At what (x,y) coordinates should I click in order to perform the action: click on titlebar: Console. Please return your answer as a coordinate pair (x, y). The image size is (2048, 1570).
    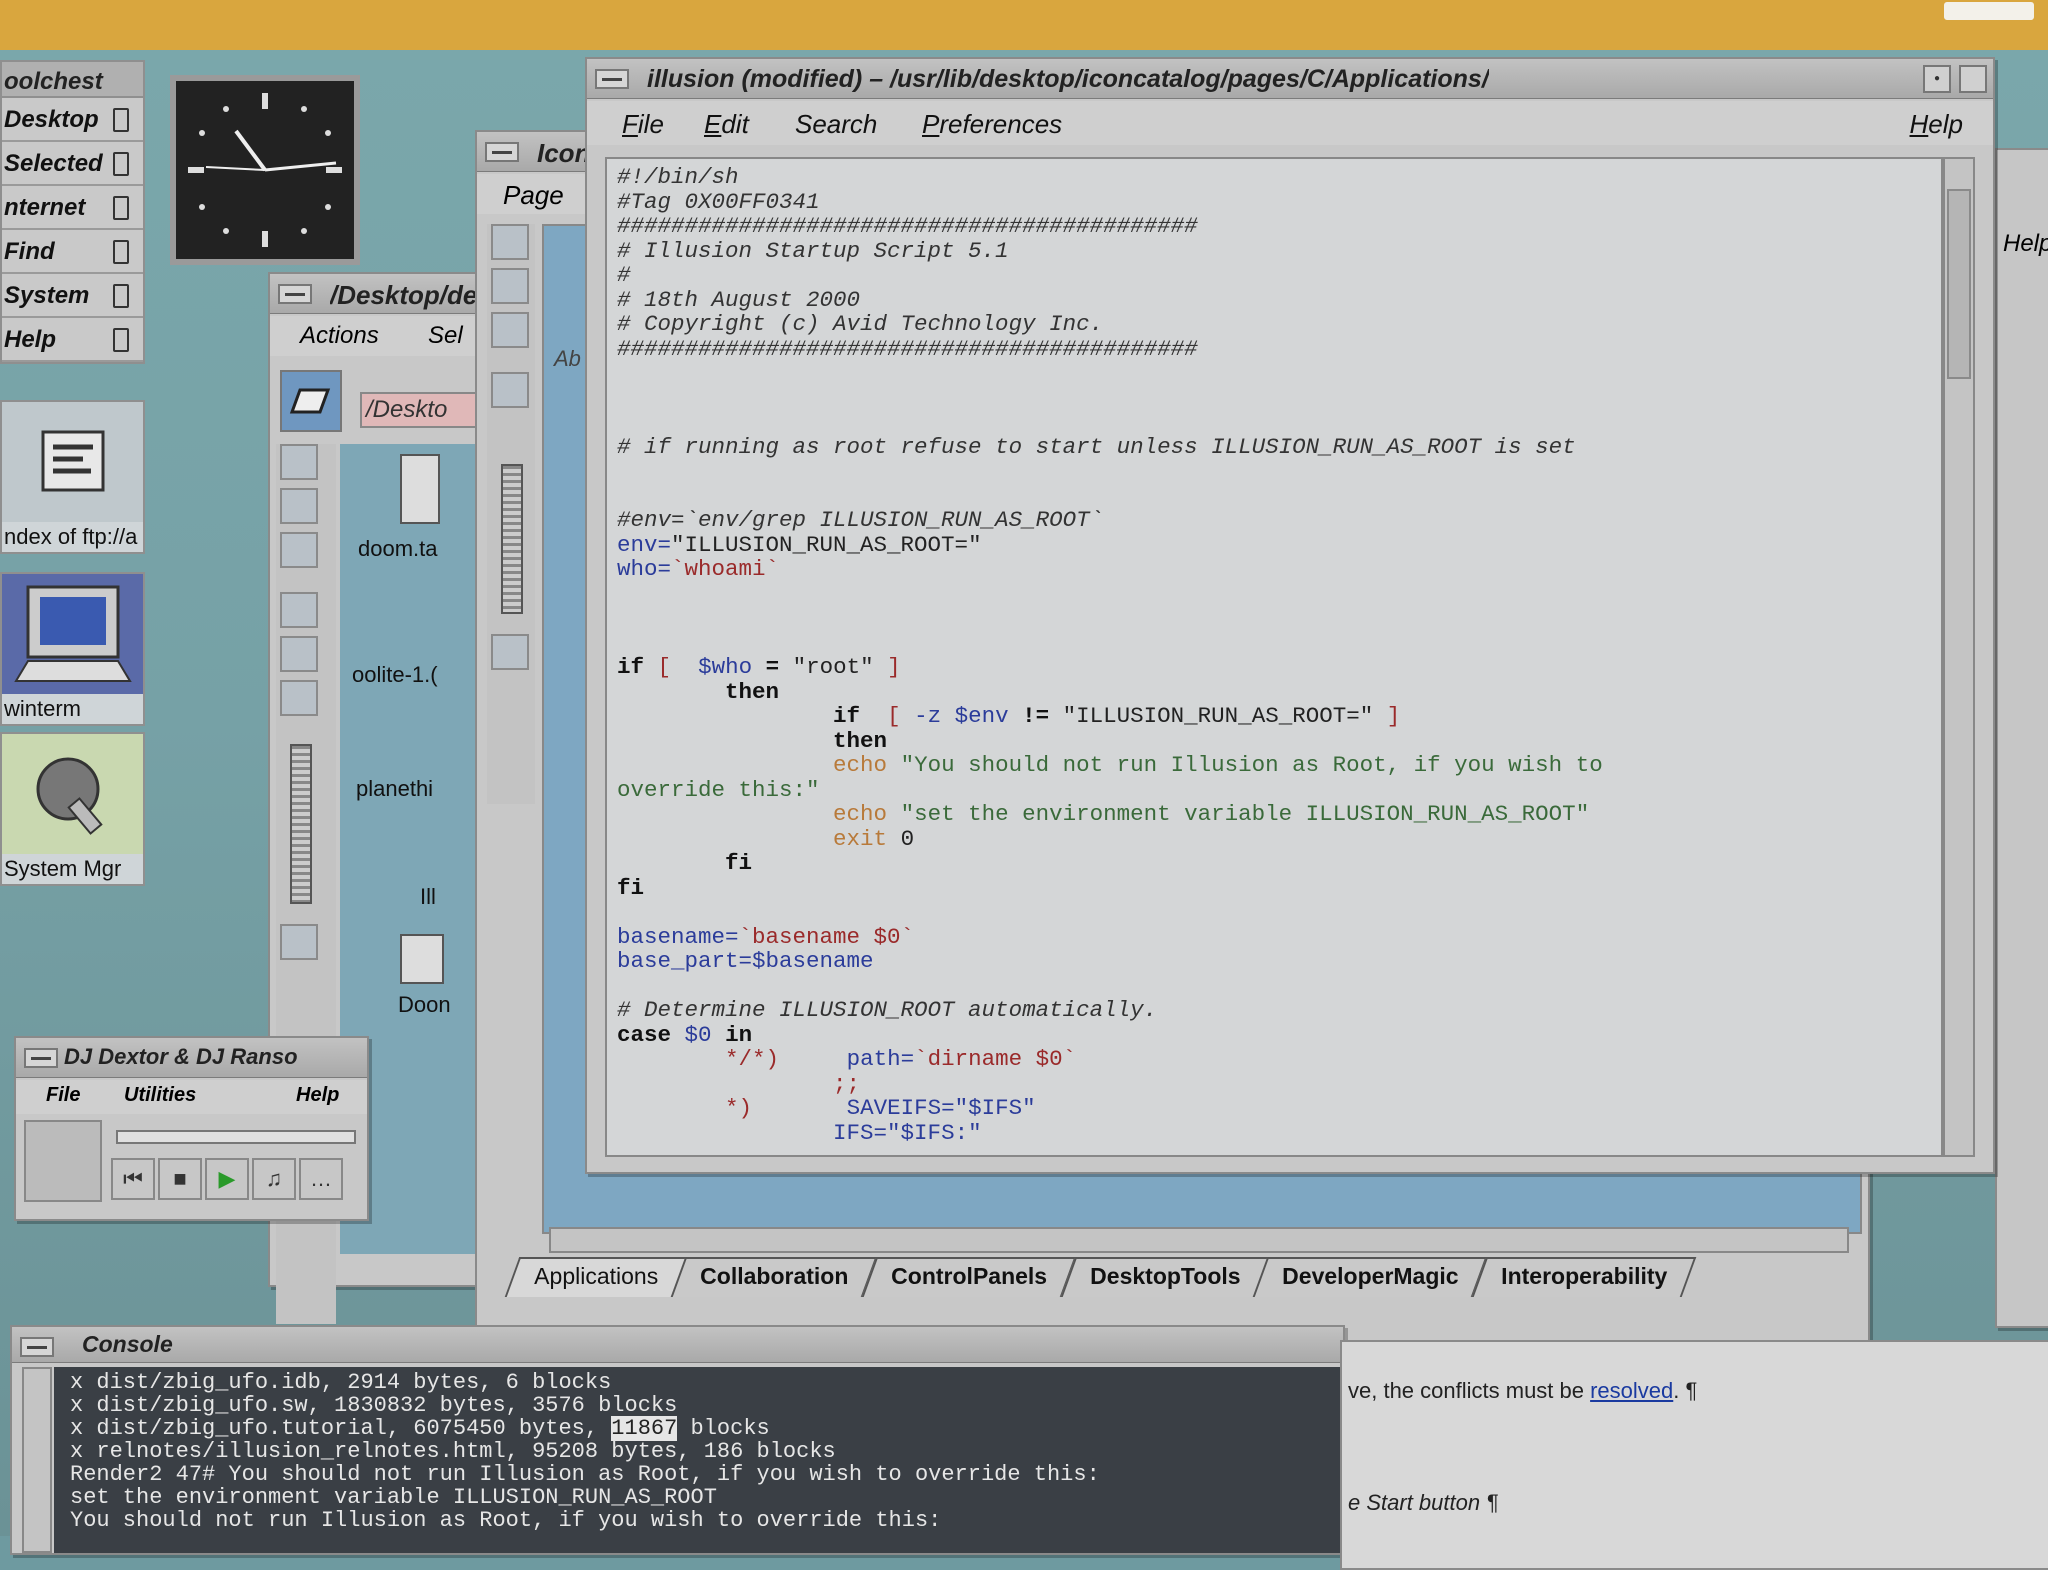
    Looking at the image, I should click on (677, 1345).